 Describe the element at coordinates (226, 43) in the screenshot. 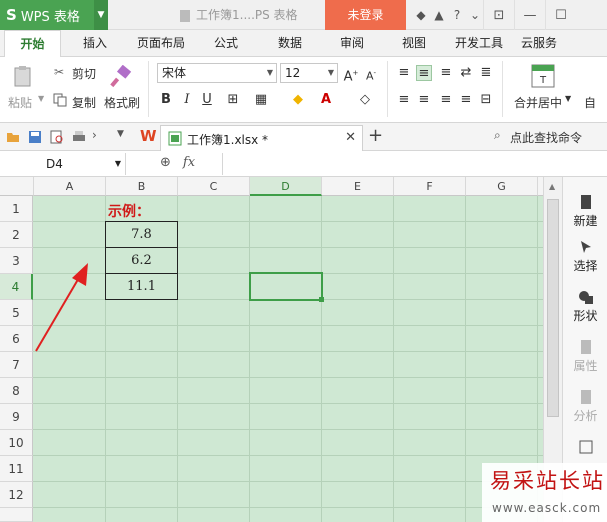

I see `tab-formulas: 公式` at that location.